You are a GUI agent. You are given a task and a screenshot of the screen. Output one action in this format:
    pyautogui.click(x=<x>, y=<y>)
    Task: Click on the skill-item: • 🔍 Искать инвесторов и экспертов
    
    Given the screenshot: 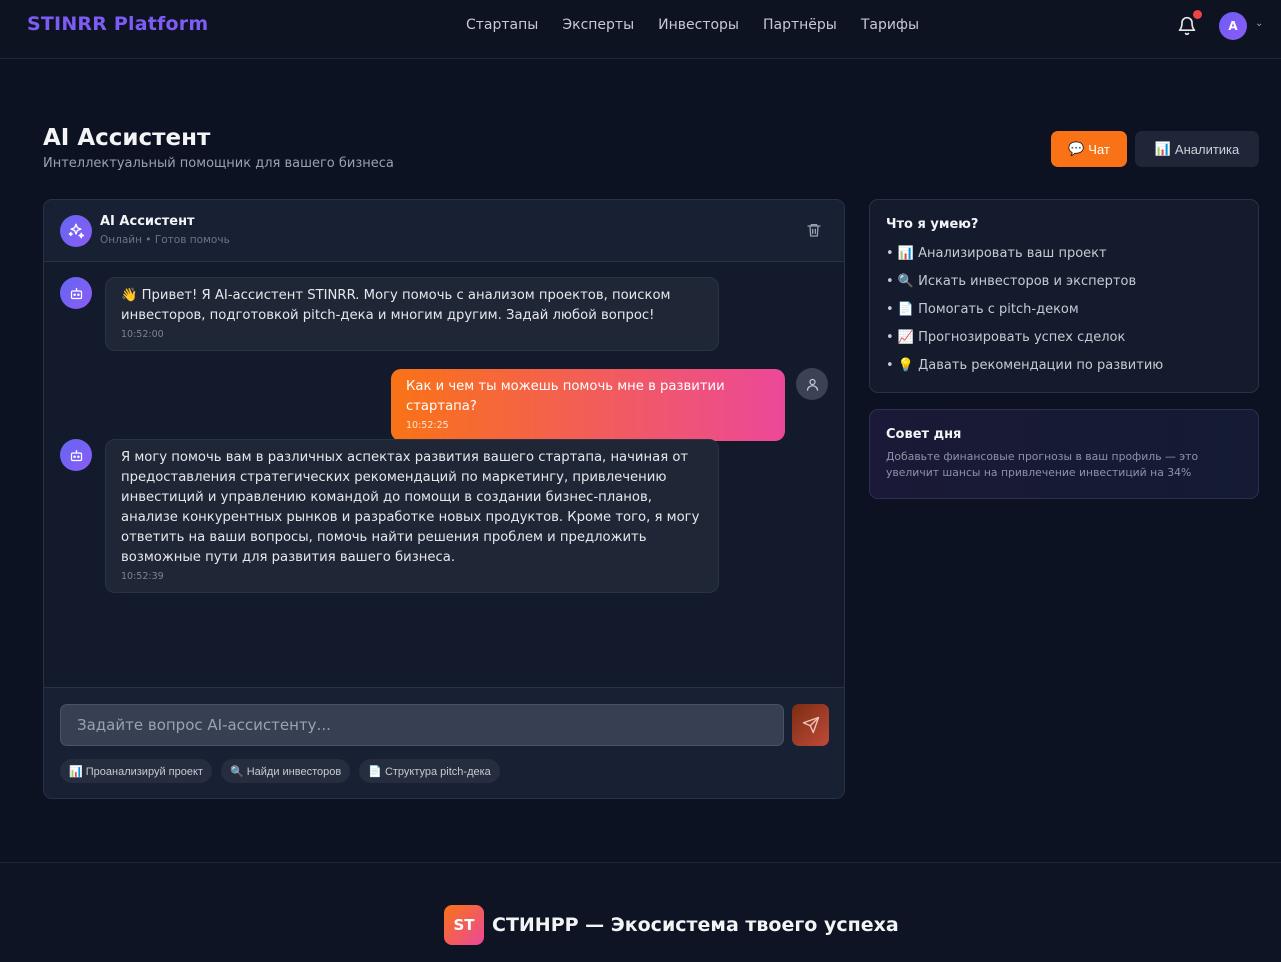 What is the action you would take?
    pyautogui.click(x=1011, y=281)
    